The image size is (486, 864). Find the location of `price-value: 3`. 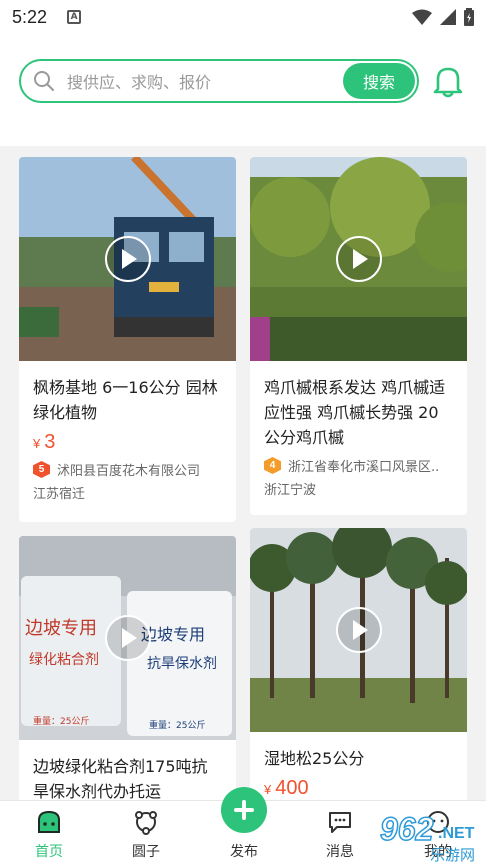

price-value: 3 is located at coordinates (50, 442).